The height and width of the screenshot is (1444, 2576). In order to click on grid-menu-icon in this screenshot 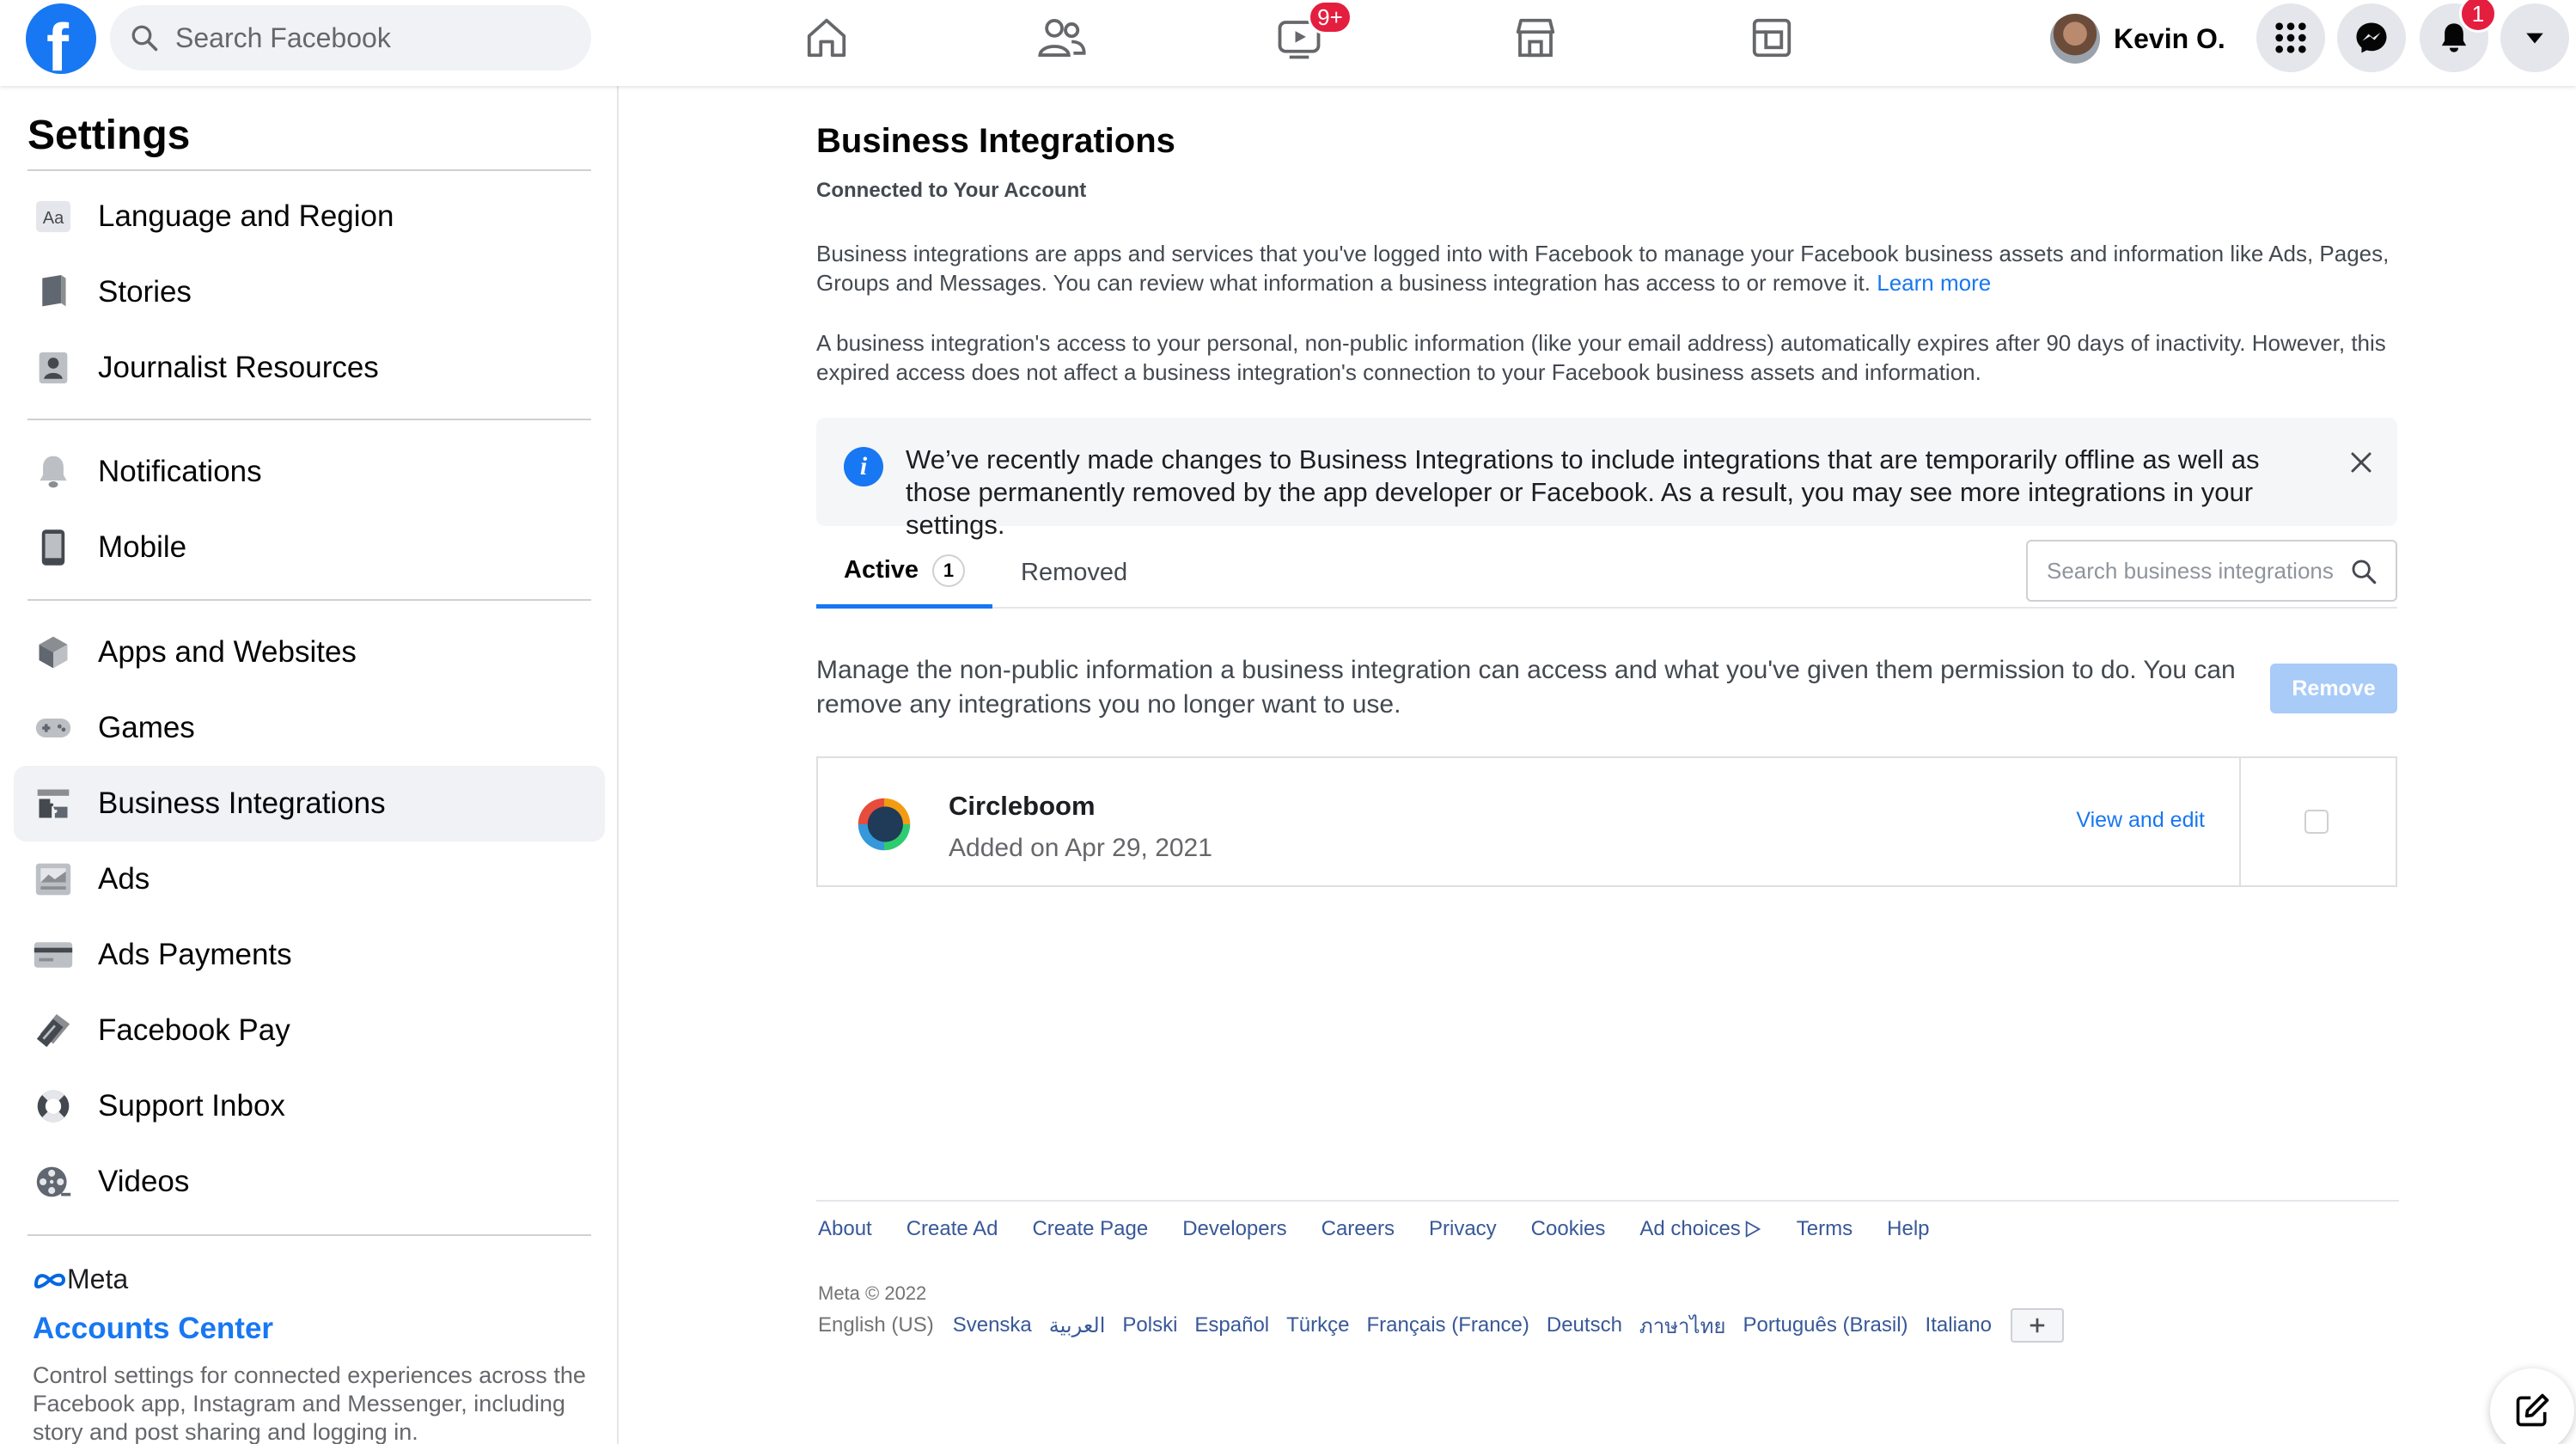, I will do `click(2290, 37)`.